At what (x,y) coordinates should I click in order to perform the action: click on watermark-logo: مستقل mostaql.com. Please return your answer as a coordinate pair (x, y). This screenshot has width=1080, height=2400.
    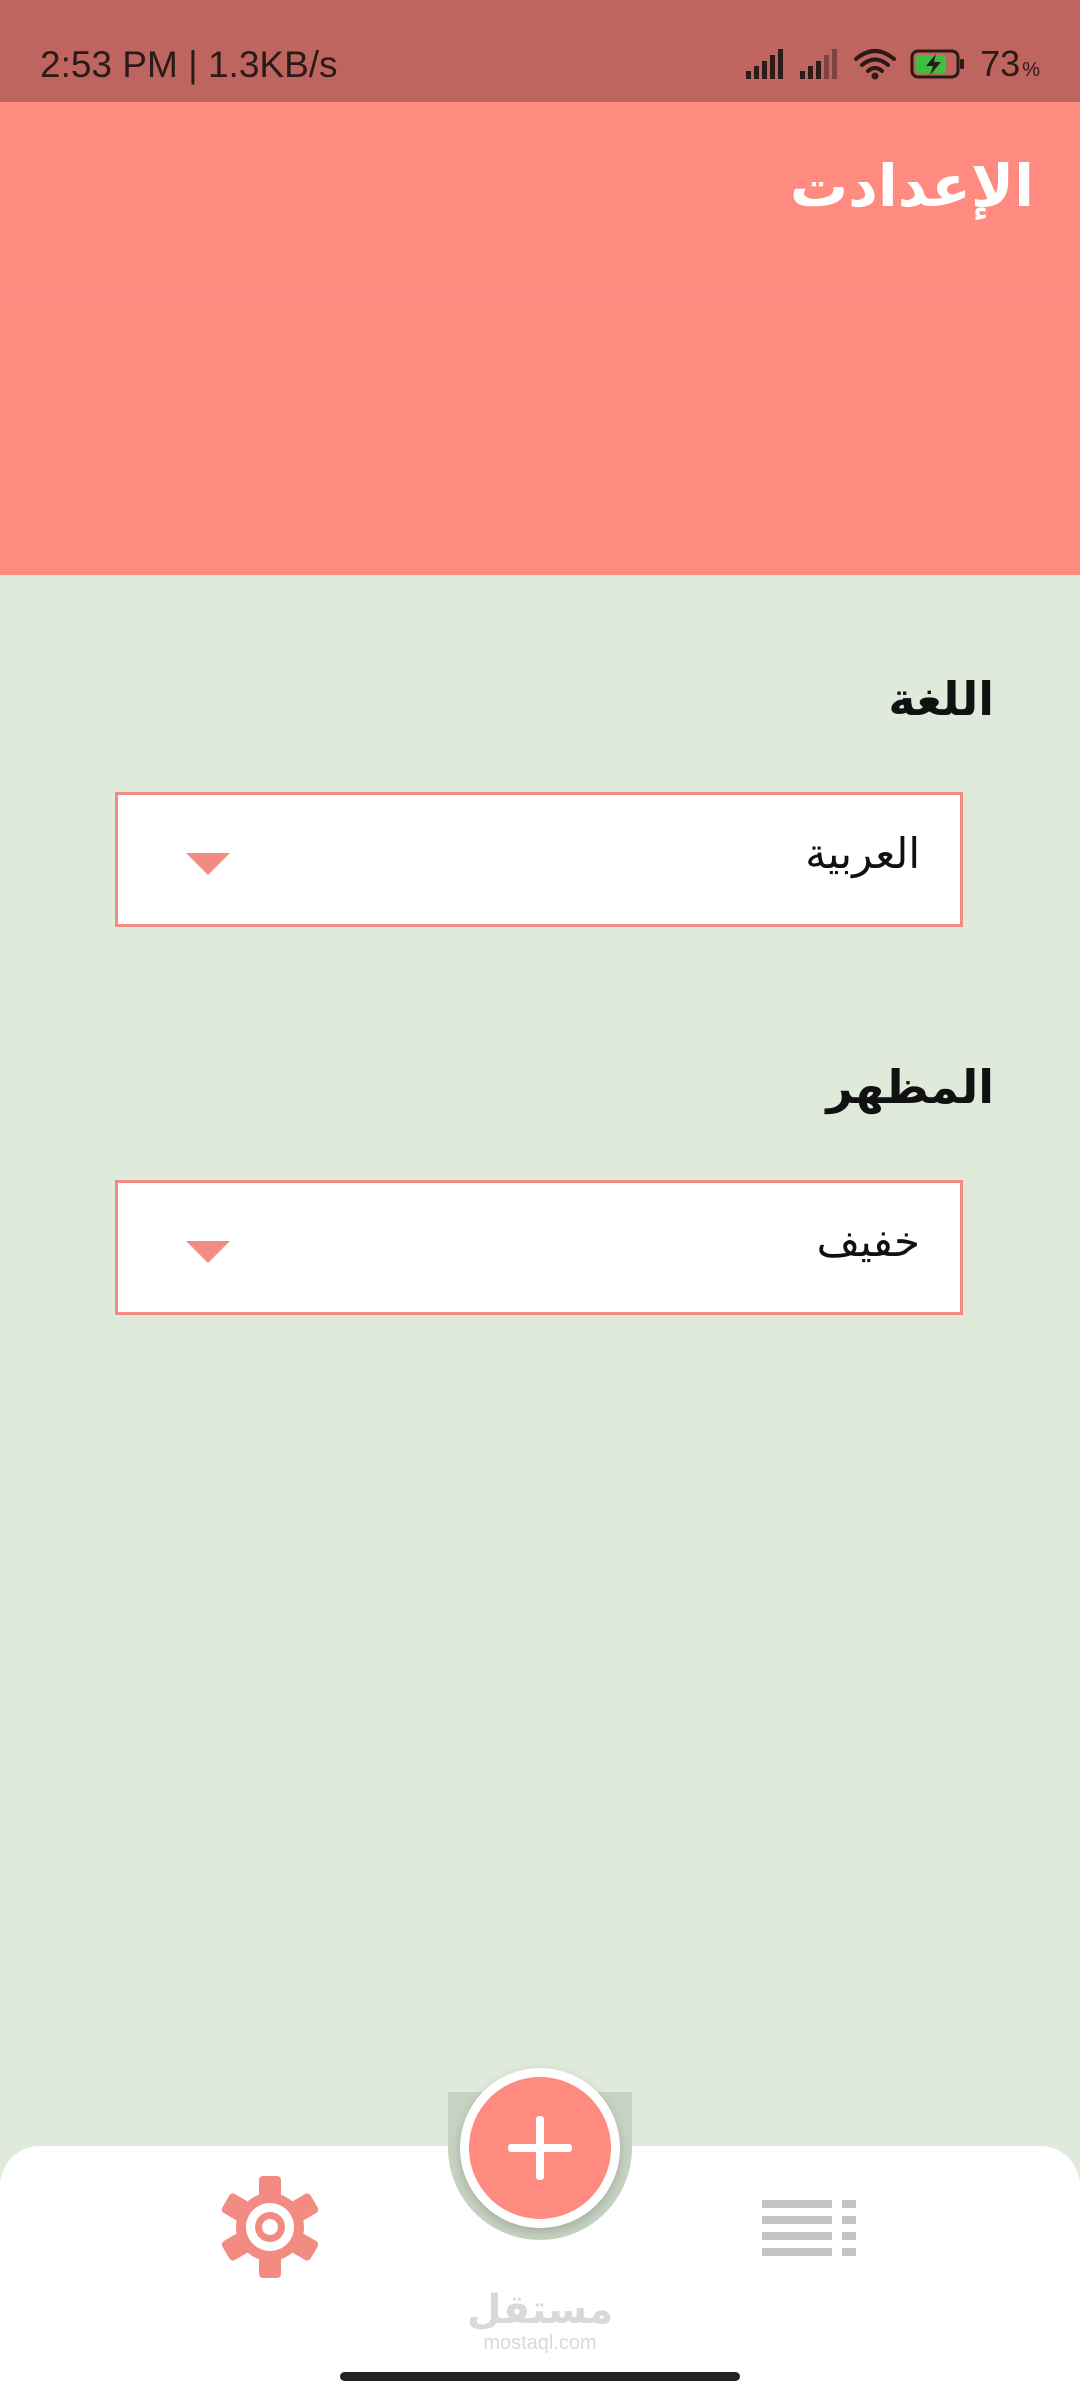
    Looking at the image, I should click on (540, 2321).